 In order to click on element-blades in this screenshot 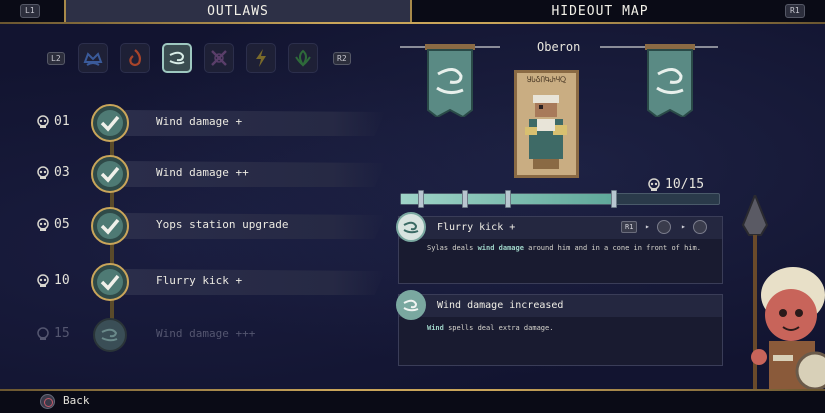, I will do `click(219, 58)`.